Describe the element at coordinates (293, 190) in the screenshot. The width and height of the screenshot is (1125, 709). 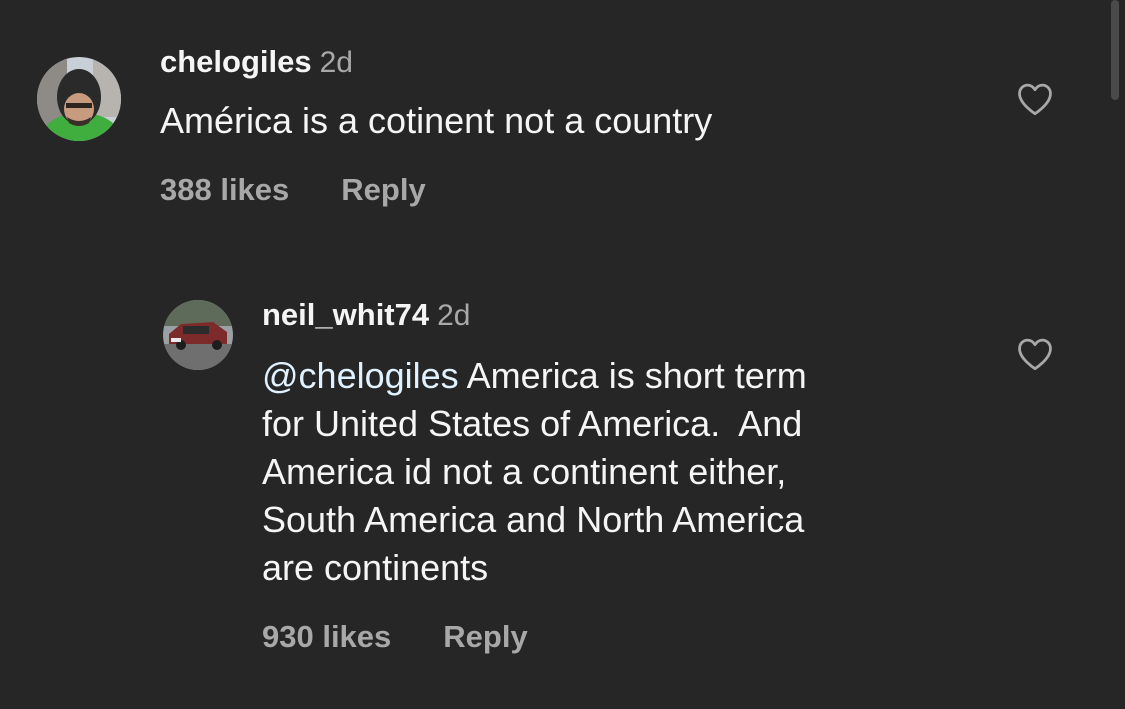
I see `comment-meta: 388 likes Reply` at that location.